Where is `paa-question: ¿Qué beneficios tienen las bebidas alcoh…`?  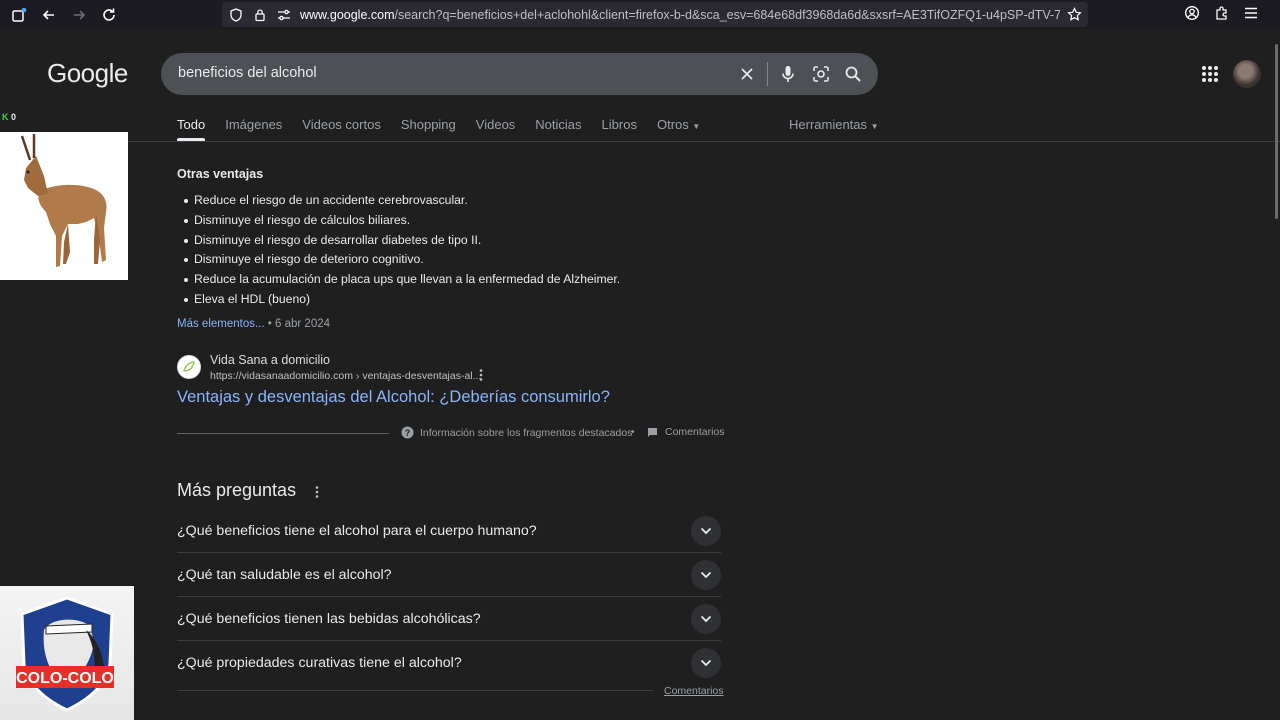 paa-question: ¿Qué beneficios tienen las bebidas alcoh… is located at coordinates (449, 619).